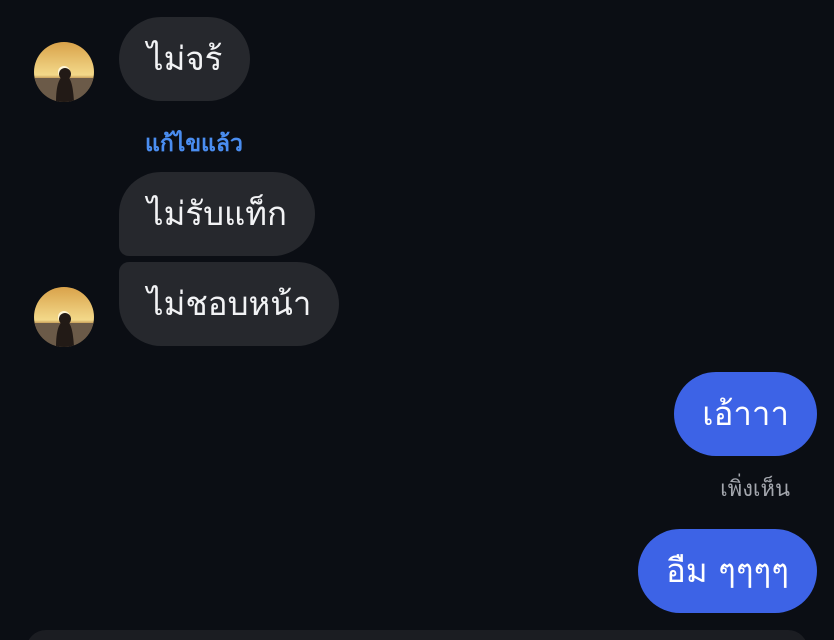 Image resolution: width=834 pixels, height=640 pixels. Describe the element at coordinates (185, 59) in the screenshot. I see `message-bubble-incoming: ไม่จร้` at that location.